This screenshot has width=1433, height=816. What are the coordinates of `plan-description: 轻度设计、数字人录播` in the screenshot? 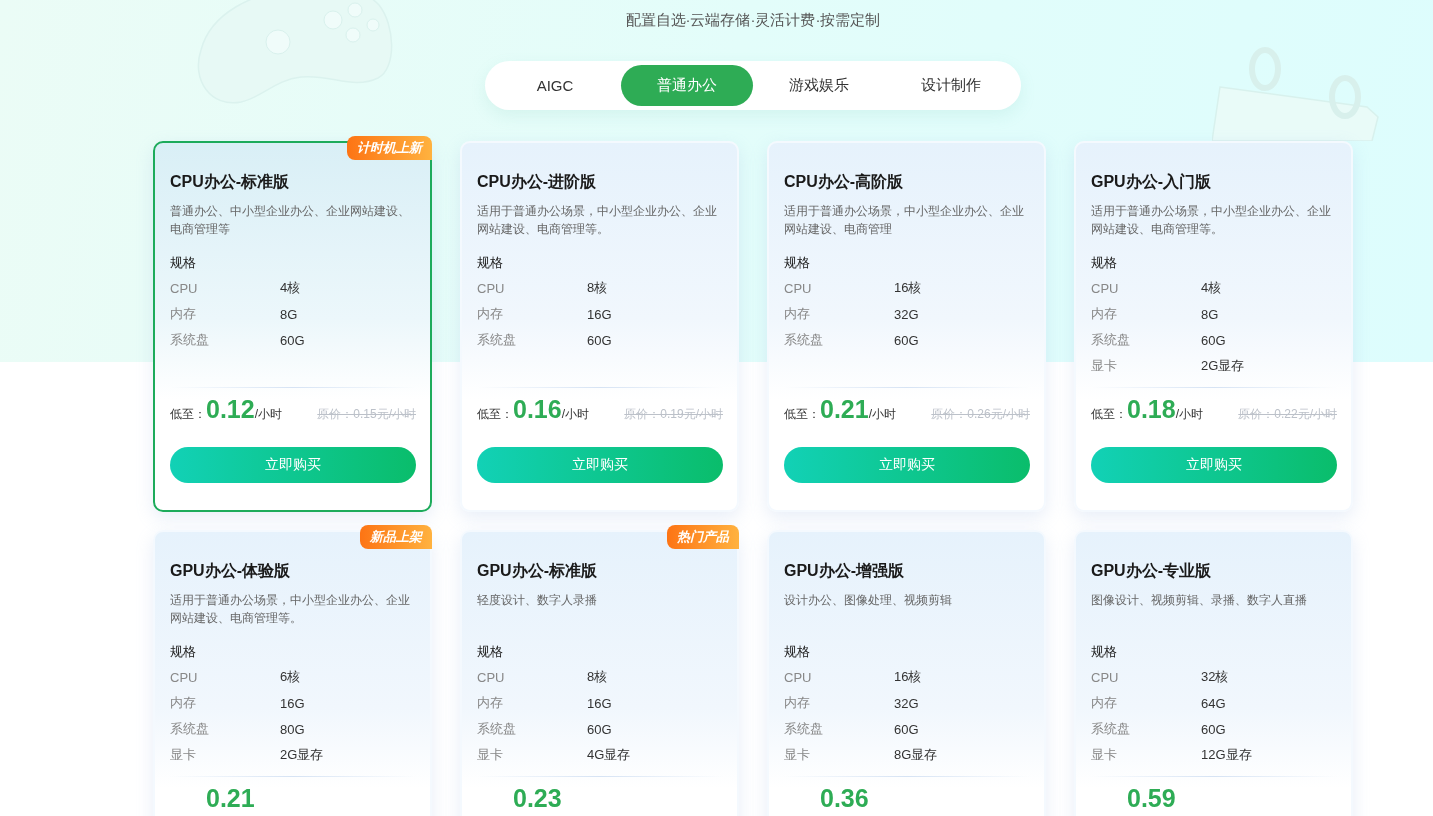 It's located at (537, 600).